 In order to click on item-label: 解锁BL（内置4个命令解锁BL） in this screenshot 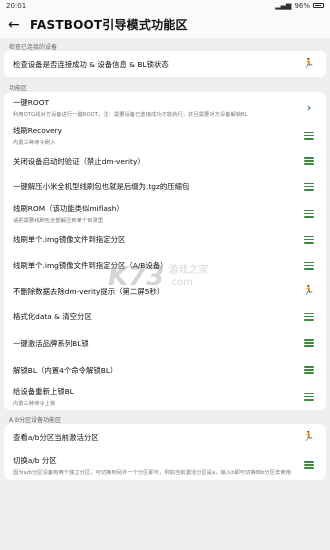, I will do `click(65, 370)`.